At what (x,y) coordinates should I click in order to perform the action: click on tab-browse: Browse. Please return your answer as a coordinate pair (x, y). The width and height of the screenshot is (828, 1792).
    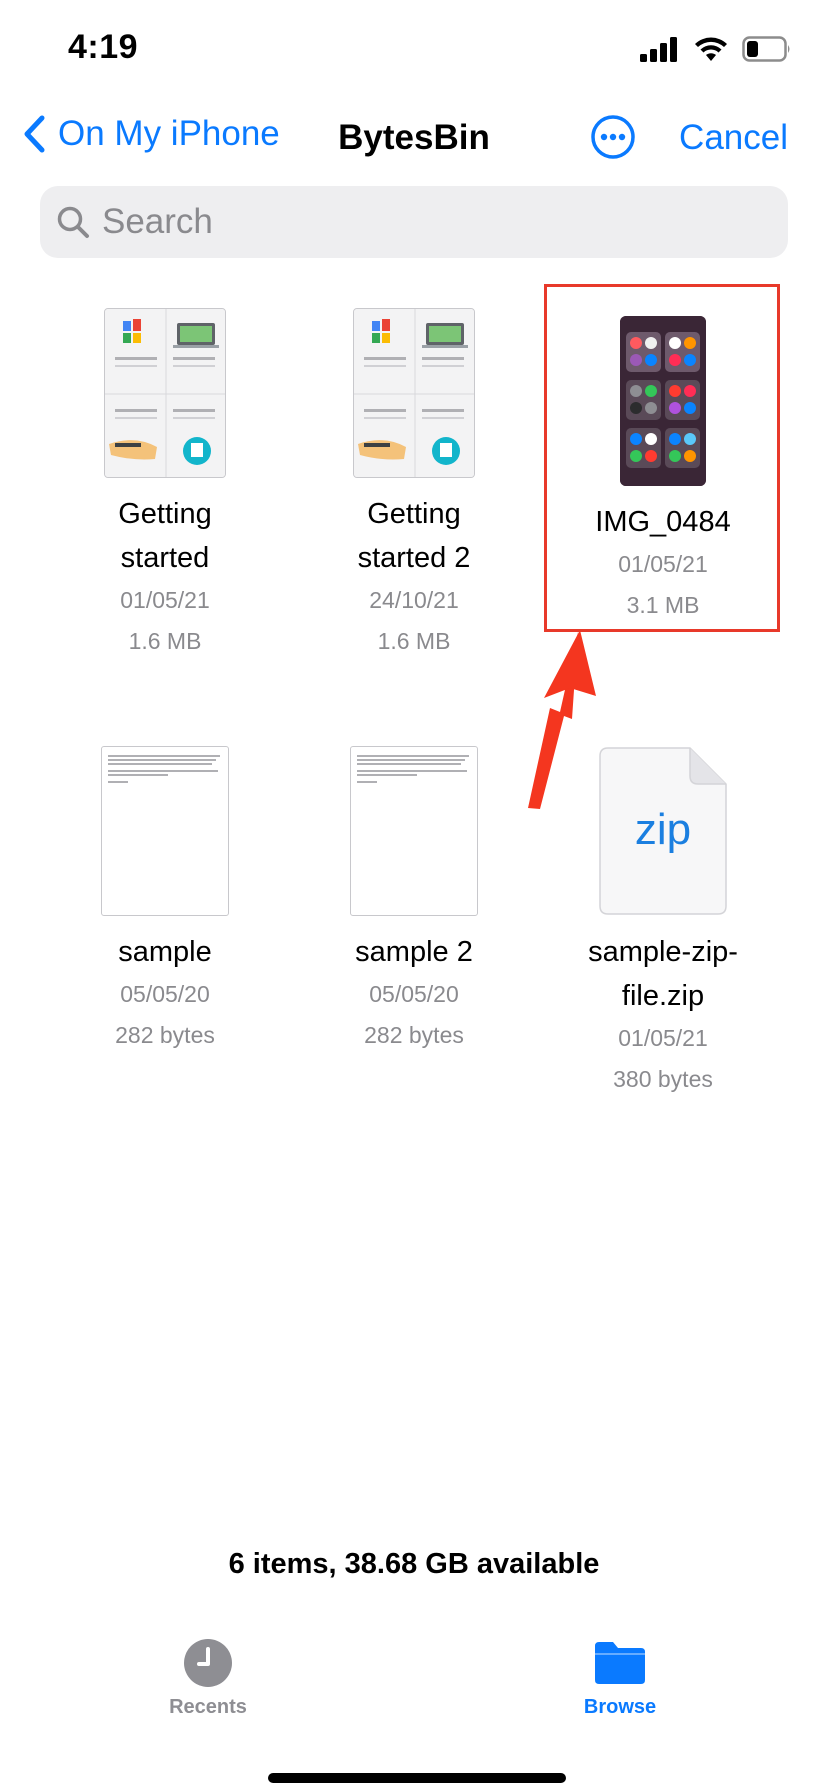
    Looking at the image, I should click on (620, 1678).